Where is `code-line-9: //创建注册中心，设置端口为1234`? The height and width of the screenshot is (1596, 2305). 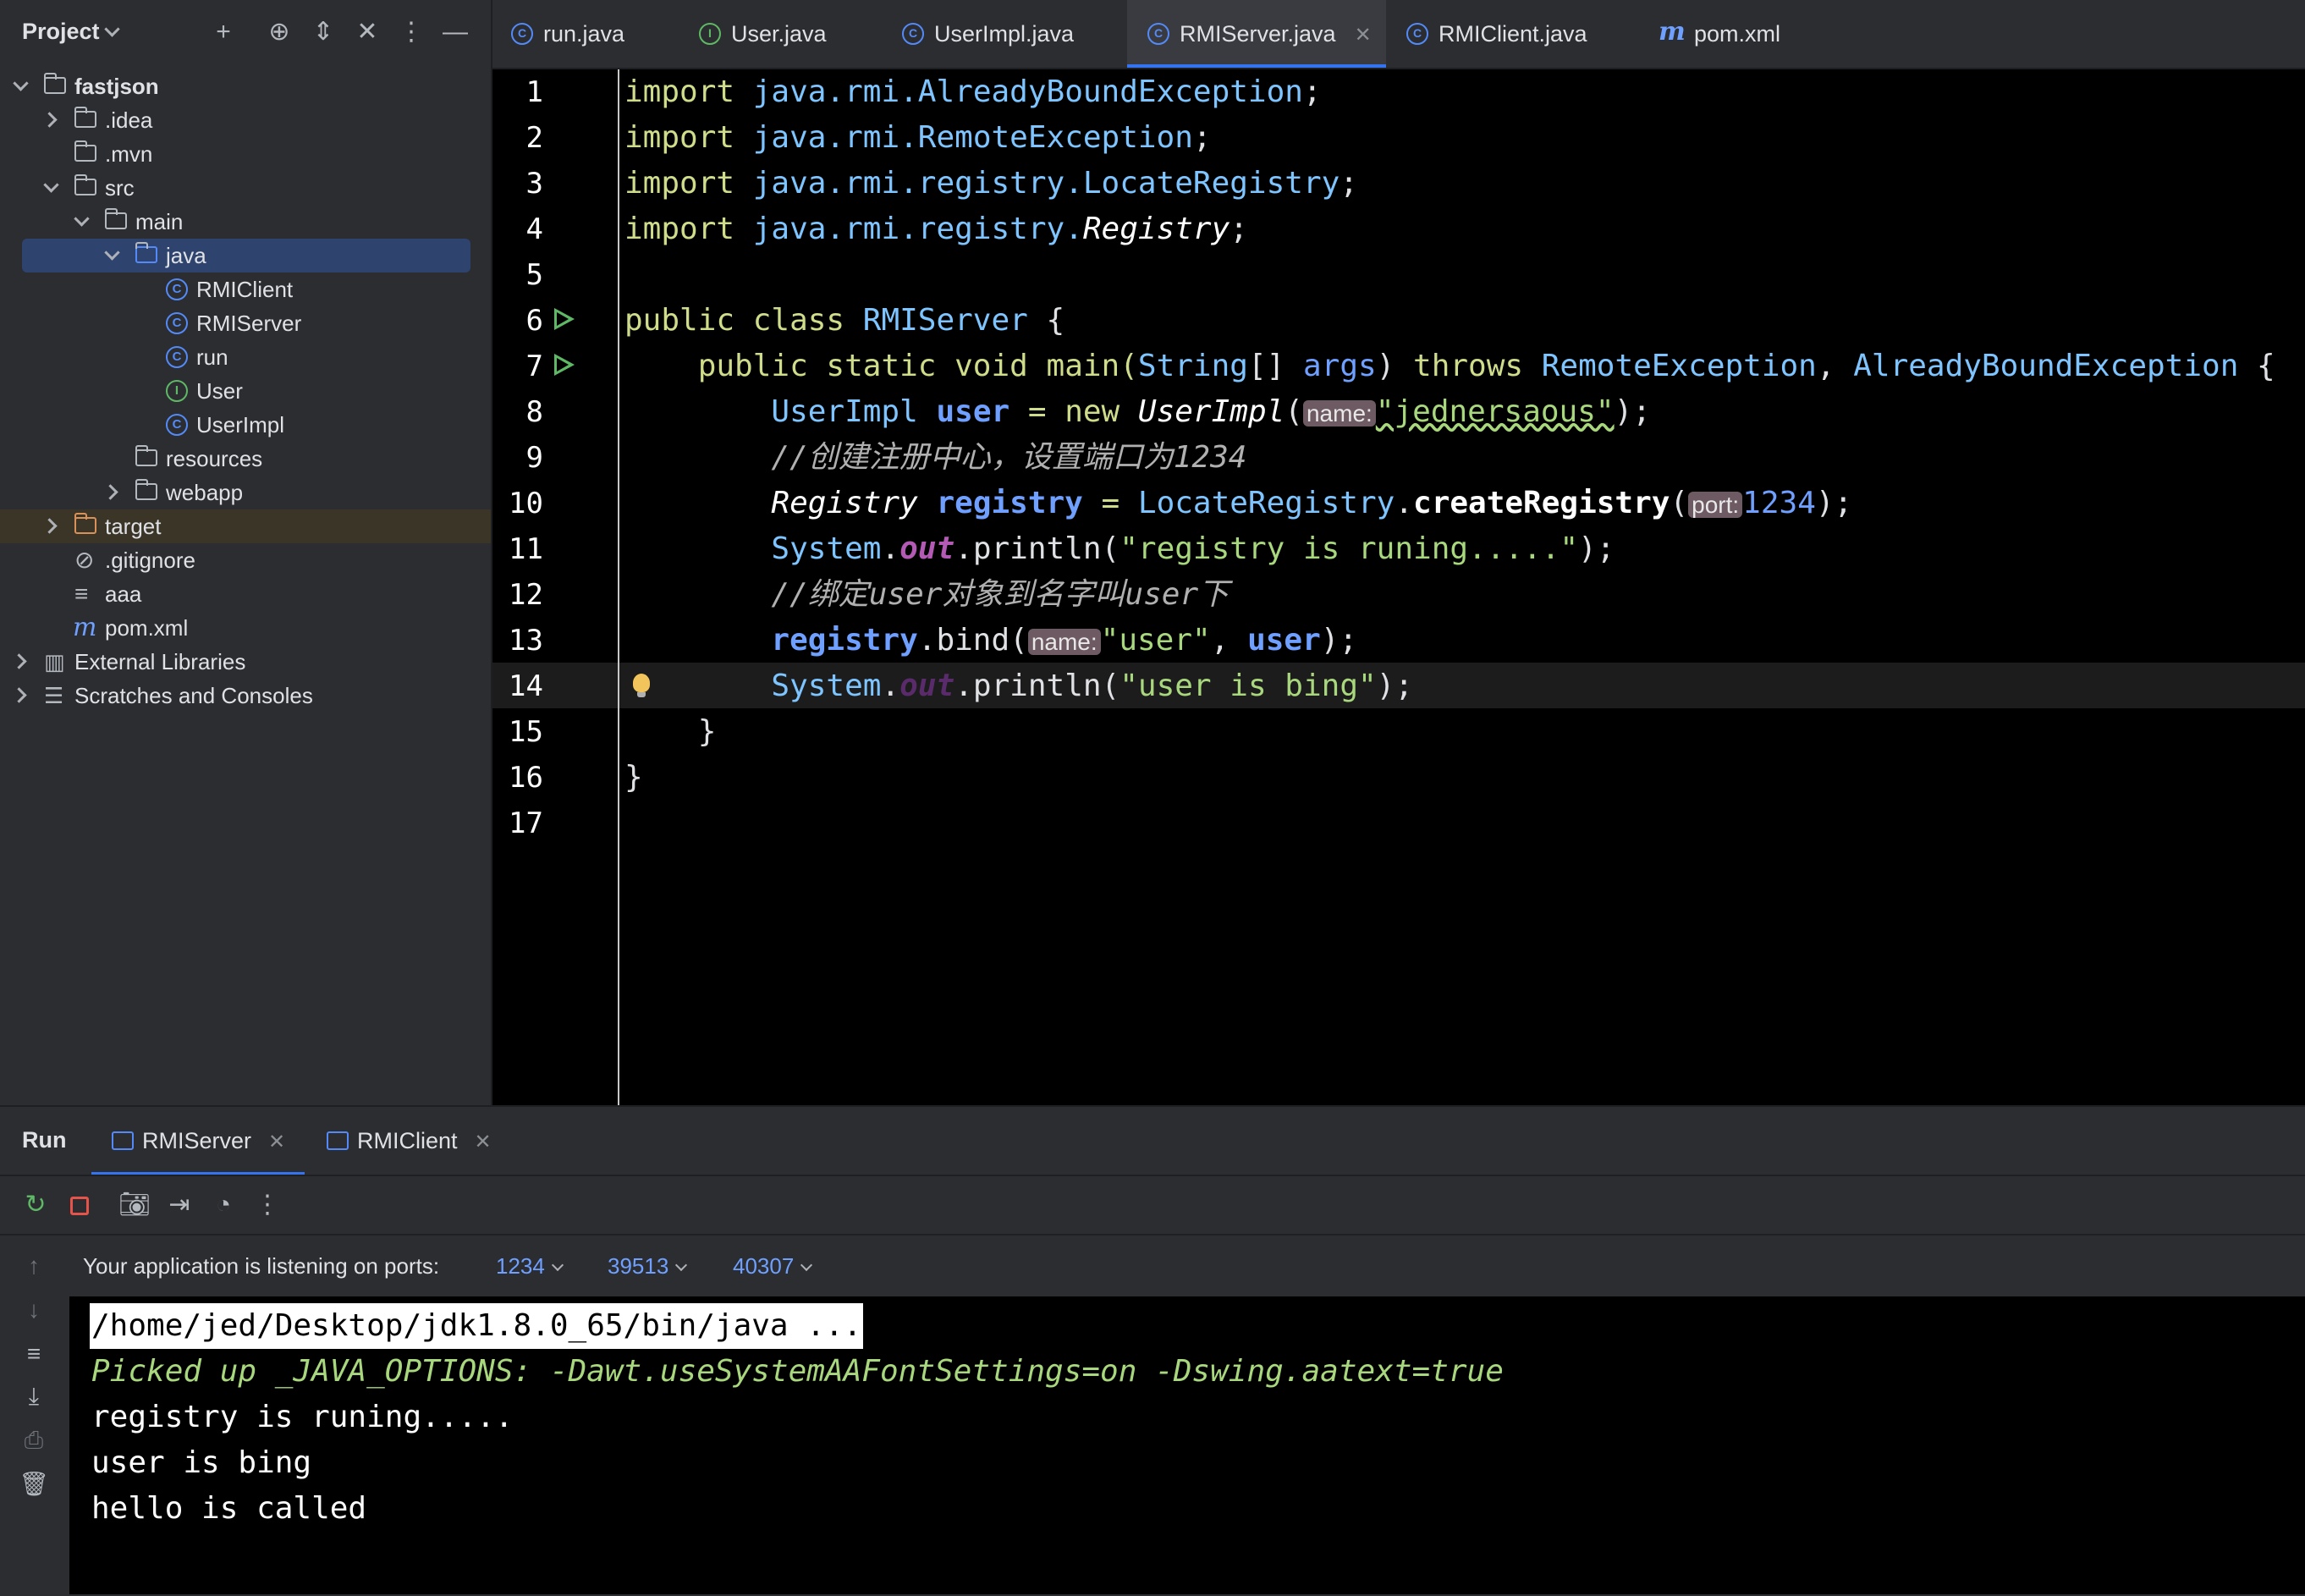 code-line-9: //创建注册中心，设置端口为1234 is located at coordinates (1009, 457).